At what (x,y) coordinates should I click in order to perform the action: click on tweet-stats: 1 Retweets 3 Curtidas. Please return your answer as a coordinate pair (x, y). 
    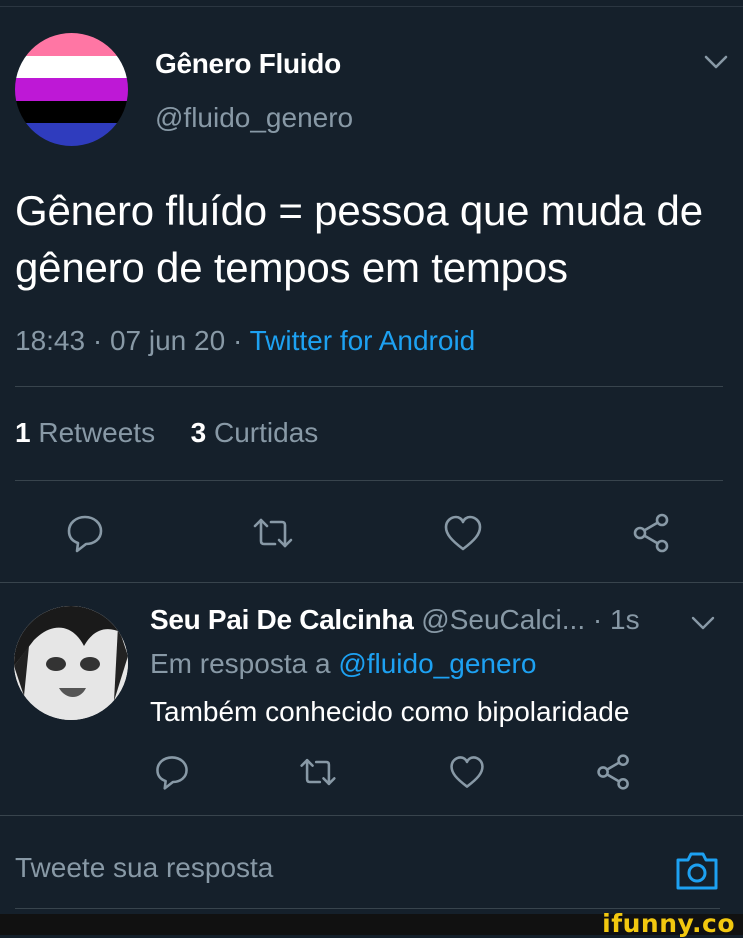
    Looking at the image, I should click on (166, 433).